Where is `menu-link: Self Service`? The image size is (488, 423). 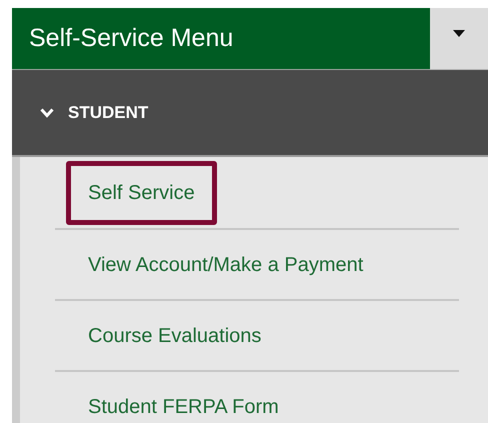 menu-link: Self Service is located at coordinates (141, 192).